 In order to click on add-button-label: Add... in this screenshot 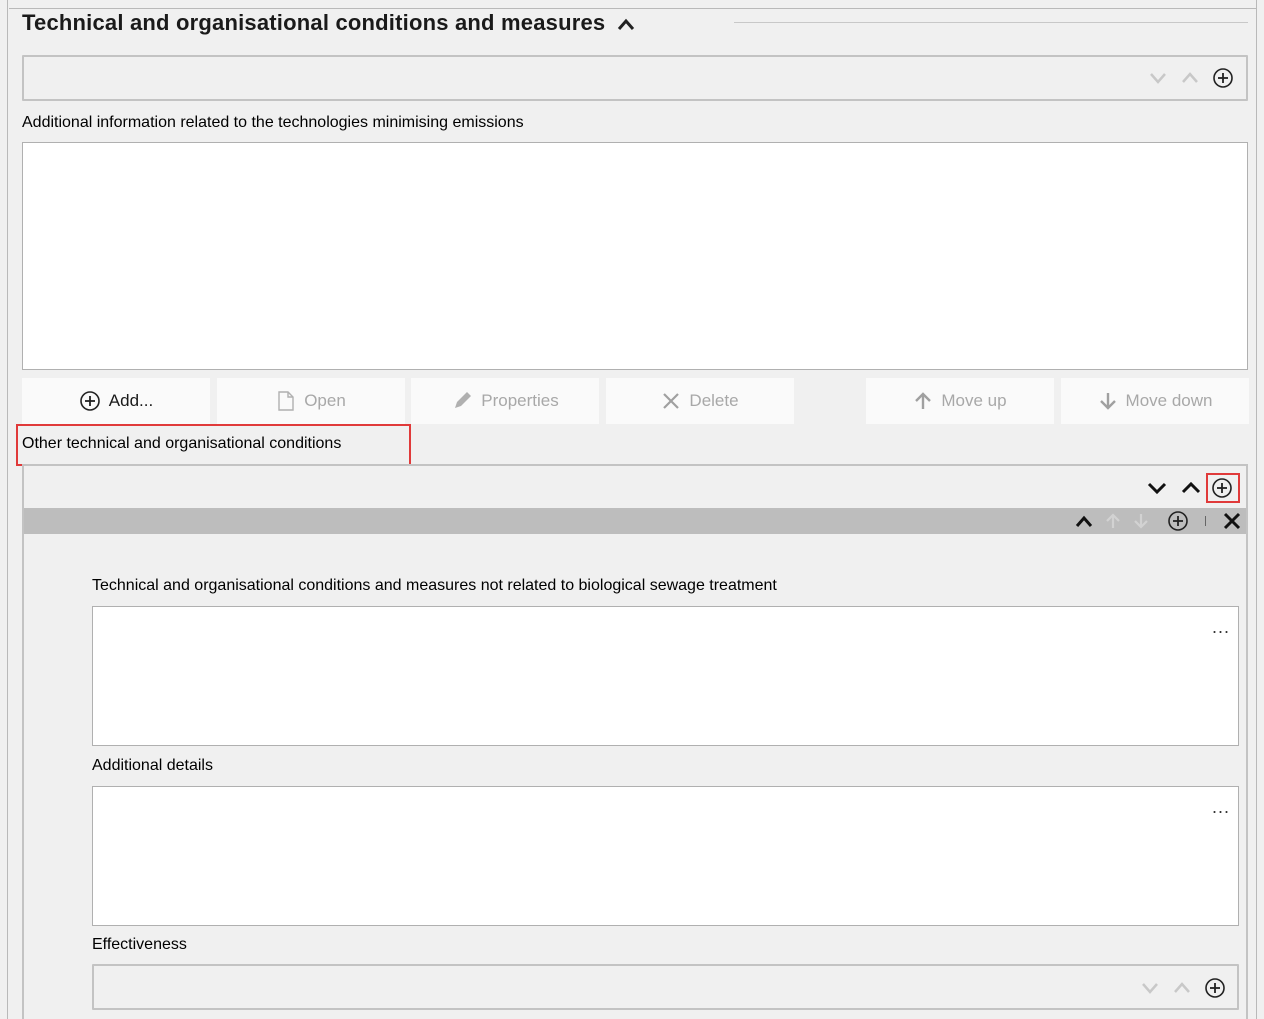, I will do `click(131, 400)`.